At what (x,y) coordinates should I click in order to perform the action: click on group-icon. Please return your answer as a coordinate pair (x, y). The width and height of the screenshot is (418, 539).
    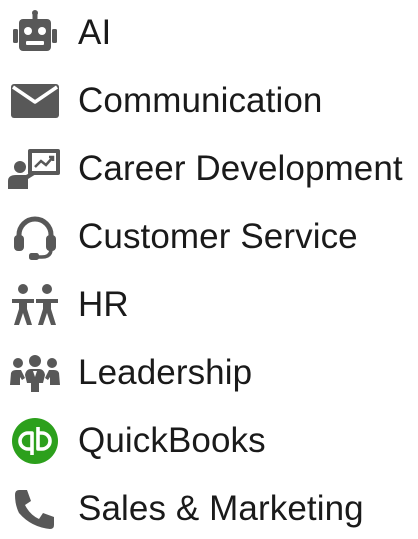
    Looking at the image, I should click on (35, 373).